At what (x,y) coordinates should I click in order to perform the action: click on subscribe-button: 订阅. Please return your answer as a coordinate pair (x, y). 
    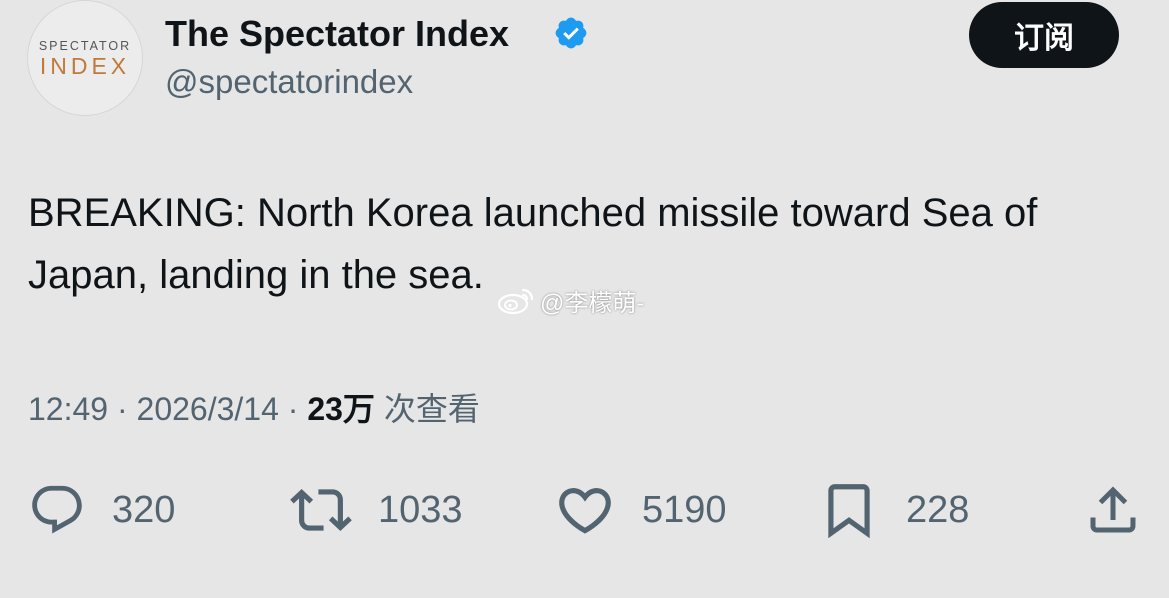
    Looking at the image, I should click on (1044, 35).